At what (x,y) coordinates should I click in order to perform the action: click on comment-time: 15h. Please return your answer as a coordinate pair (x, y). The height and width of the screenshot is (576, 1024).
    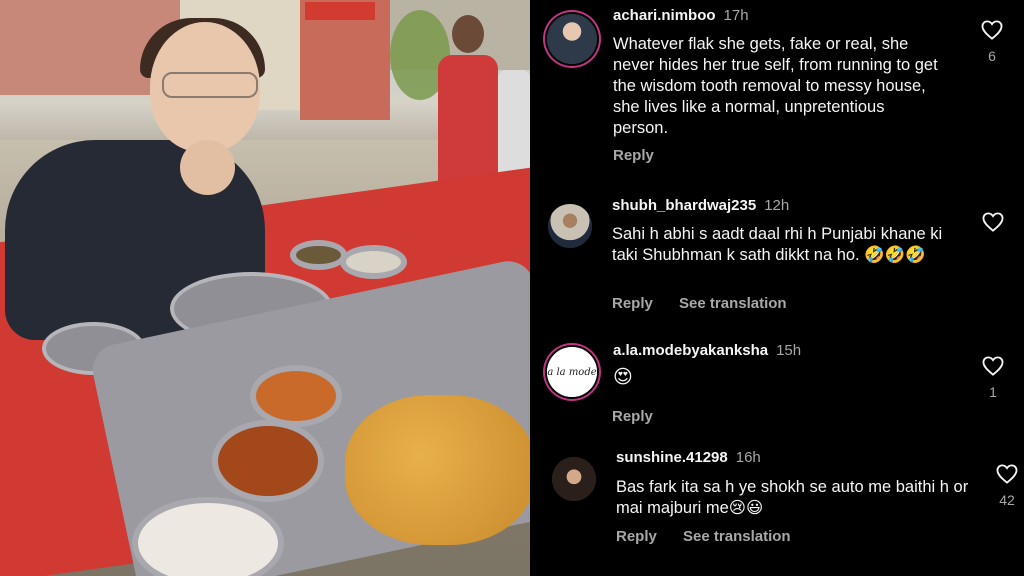
    Looking at the image, I should click on (789, 350).